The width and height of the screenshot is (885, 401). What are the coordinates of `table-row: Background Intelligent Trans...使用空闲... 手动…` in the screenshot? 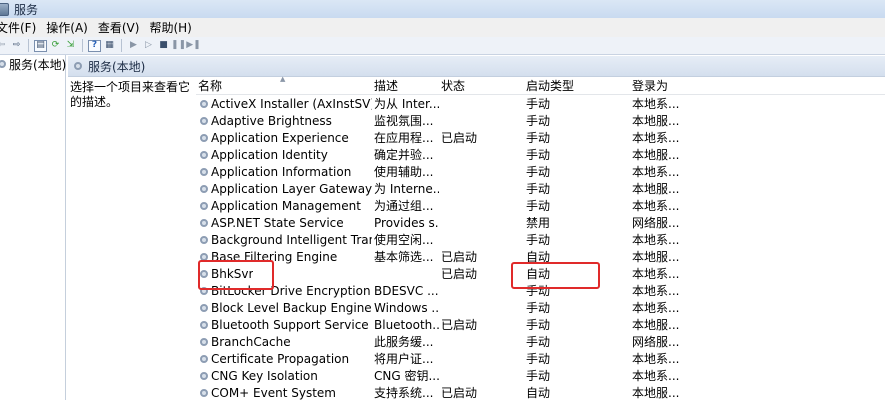 It's located at (540, 239).